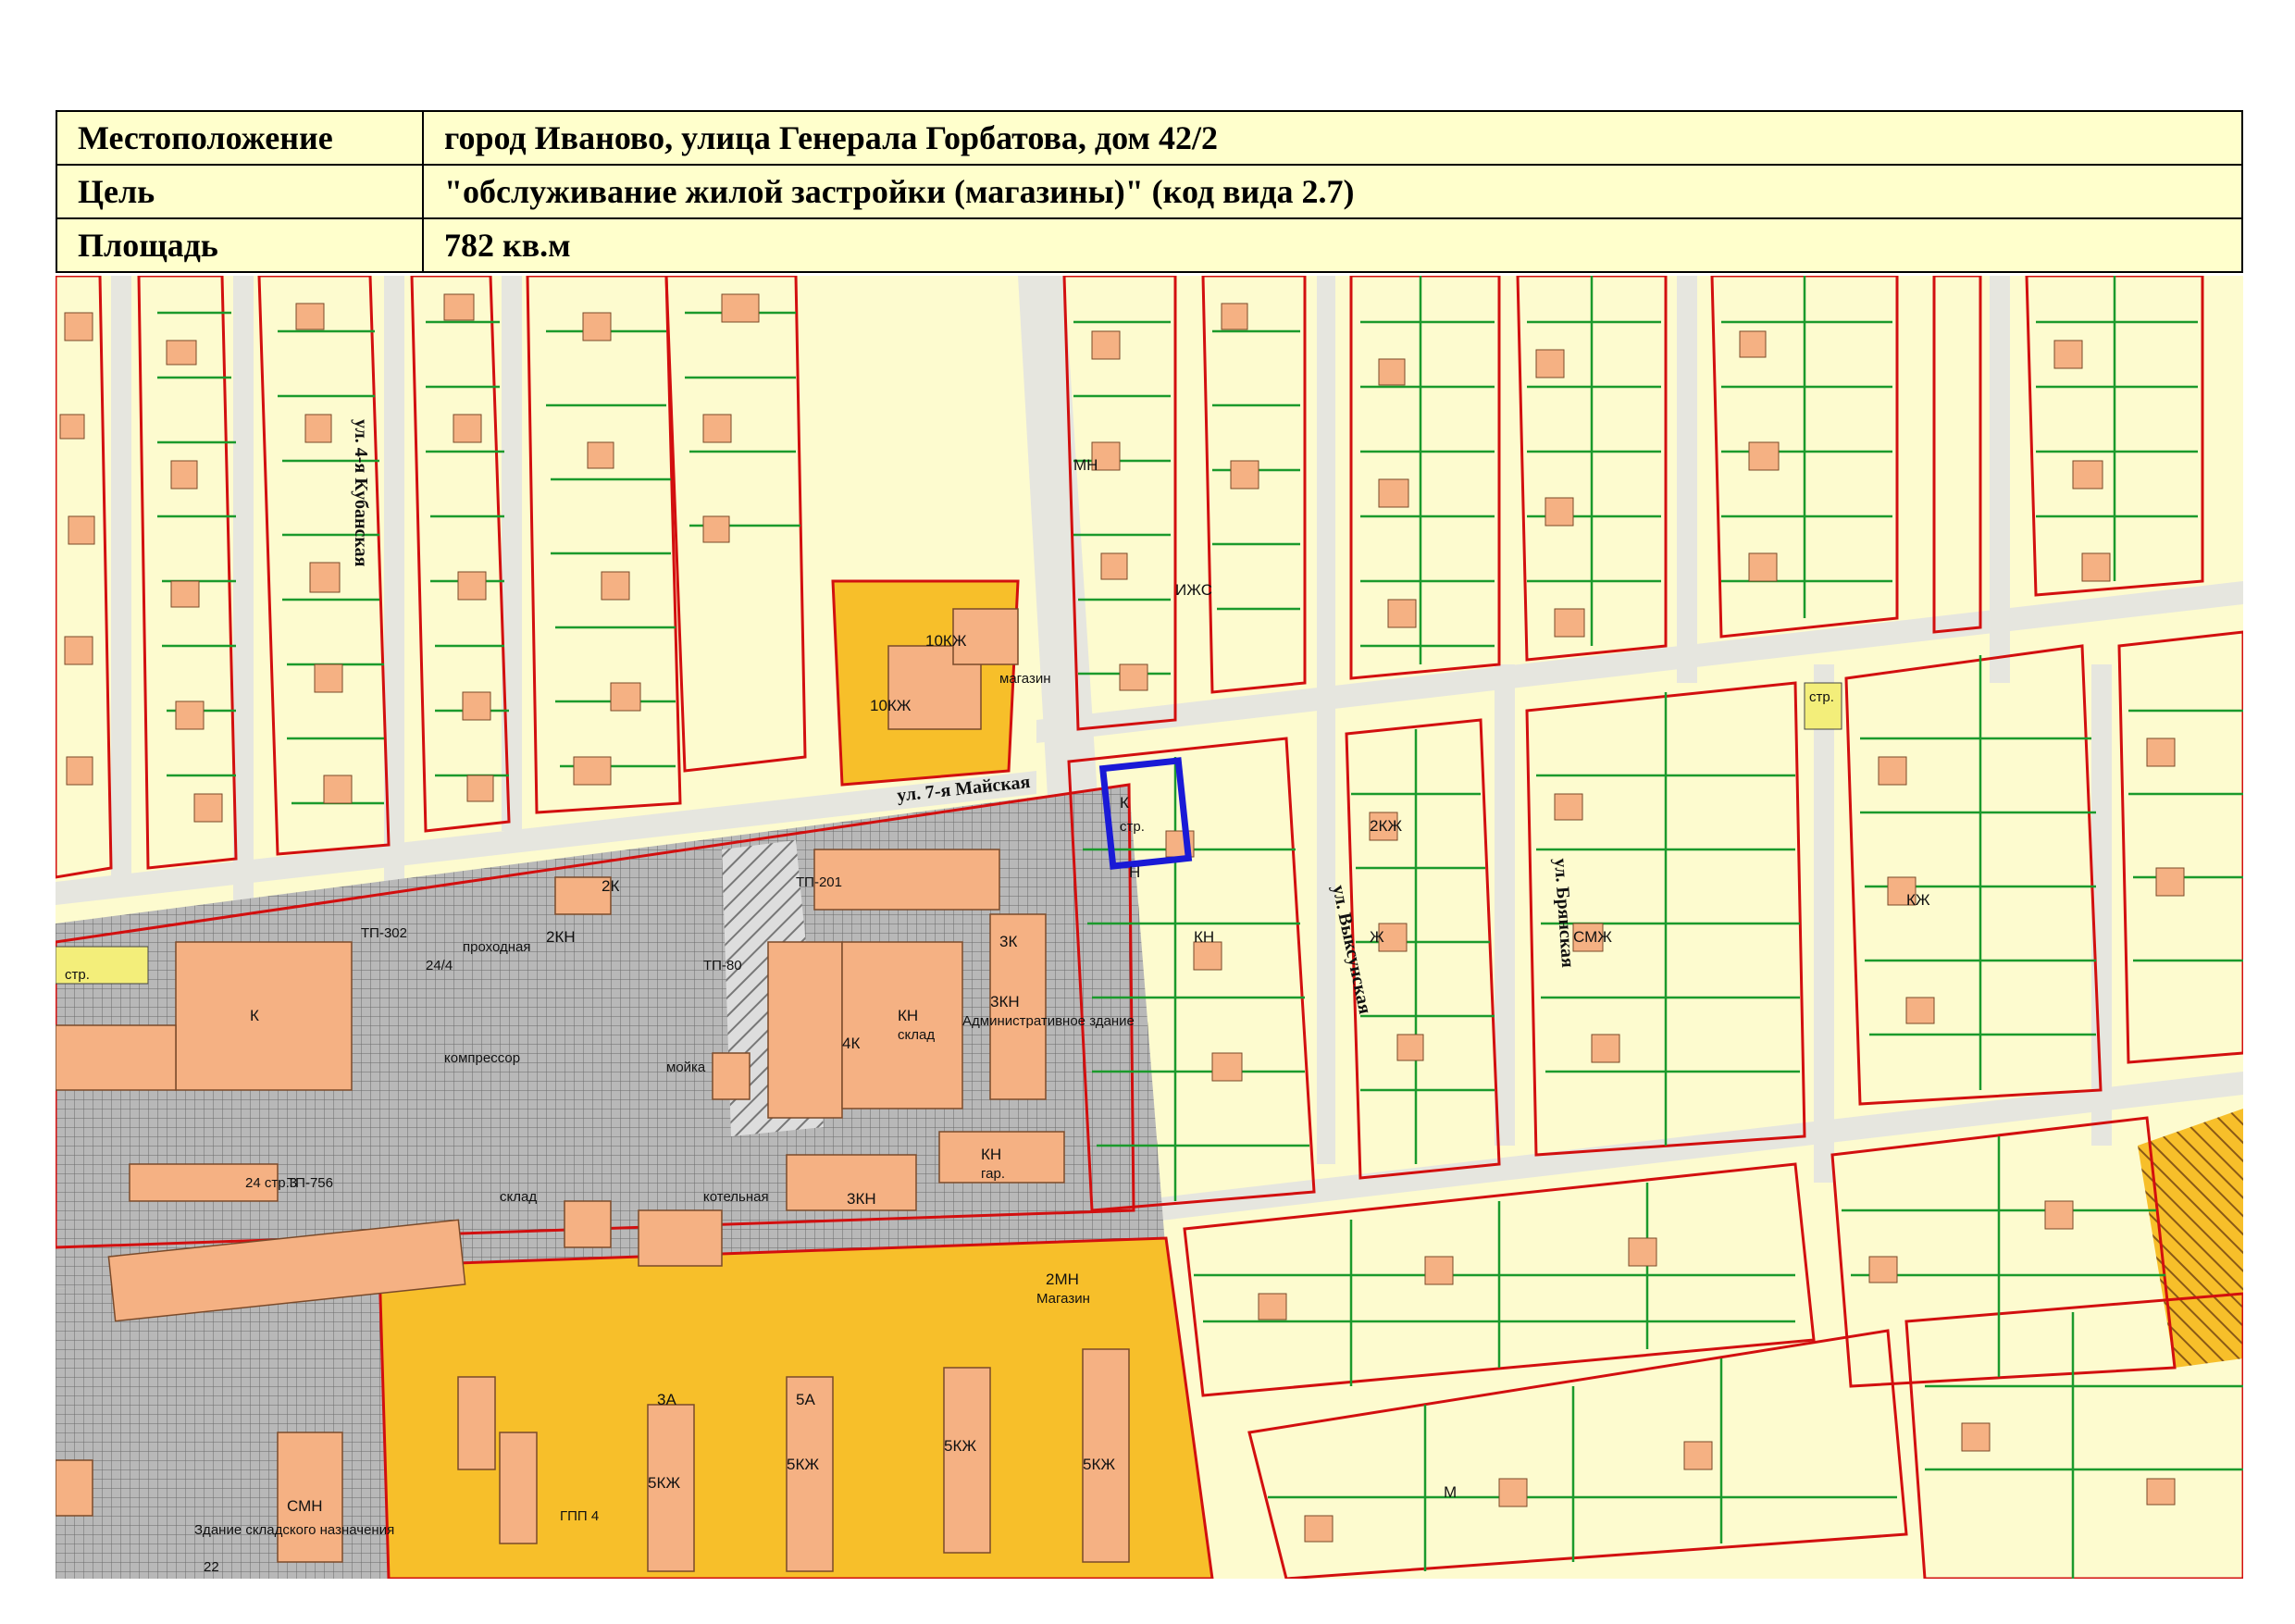 The width and height of the screenshot is (2295, 1624). What do you see at coordinates (240, 191) in the screenshot?
I see `purpose-label: Цель` at bounding box center [240, 191].